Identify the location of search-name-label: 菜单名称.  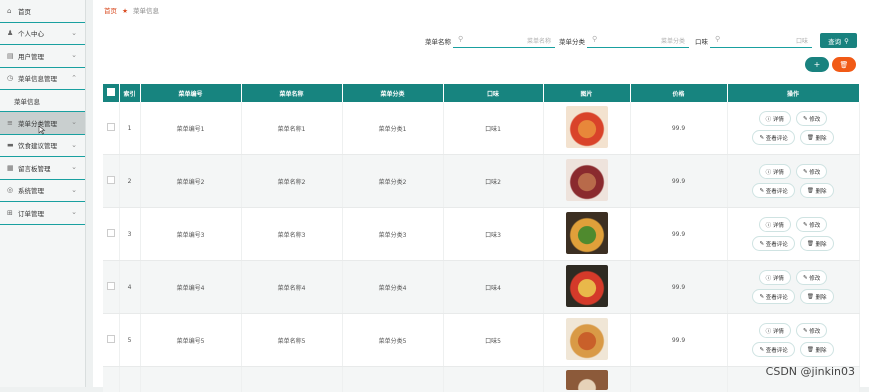
(438, 41).